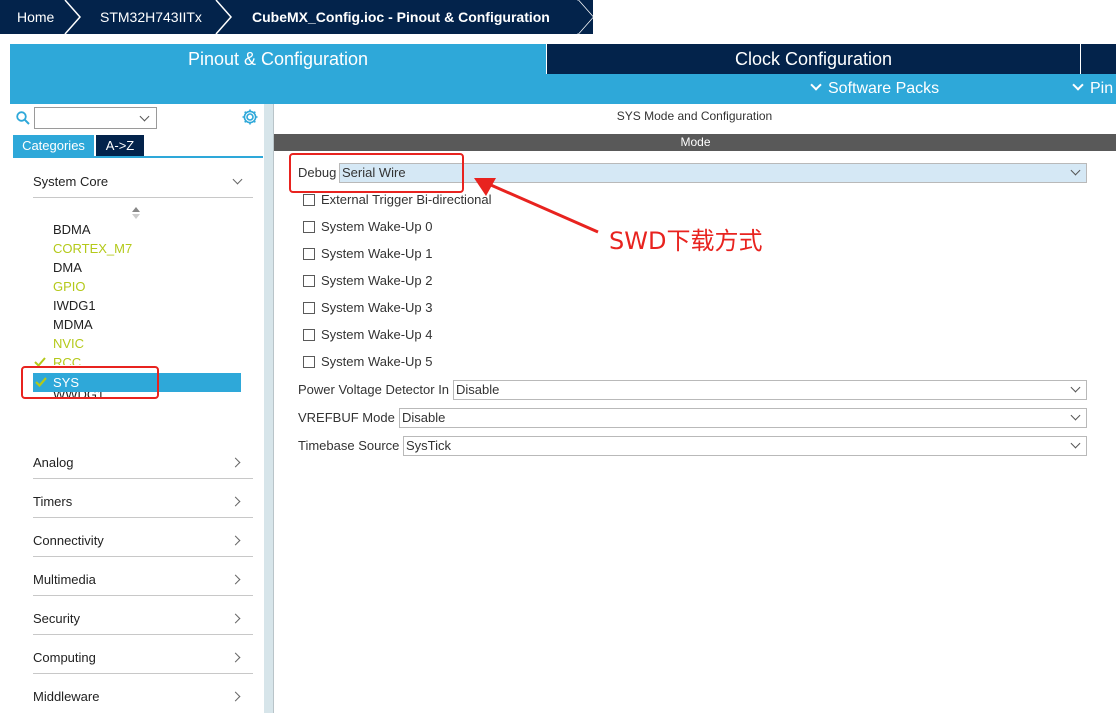 This screenshot has height=713, width=1116. Describe the element at coordinates (1098, 59) in the screenshot. I see `tab-more` at that location.